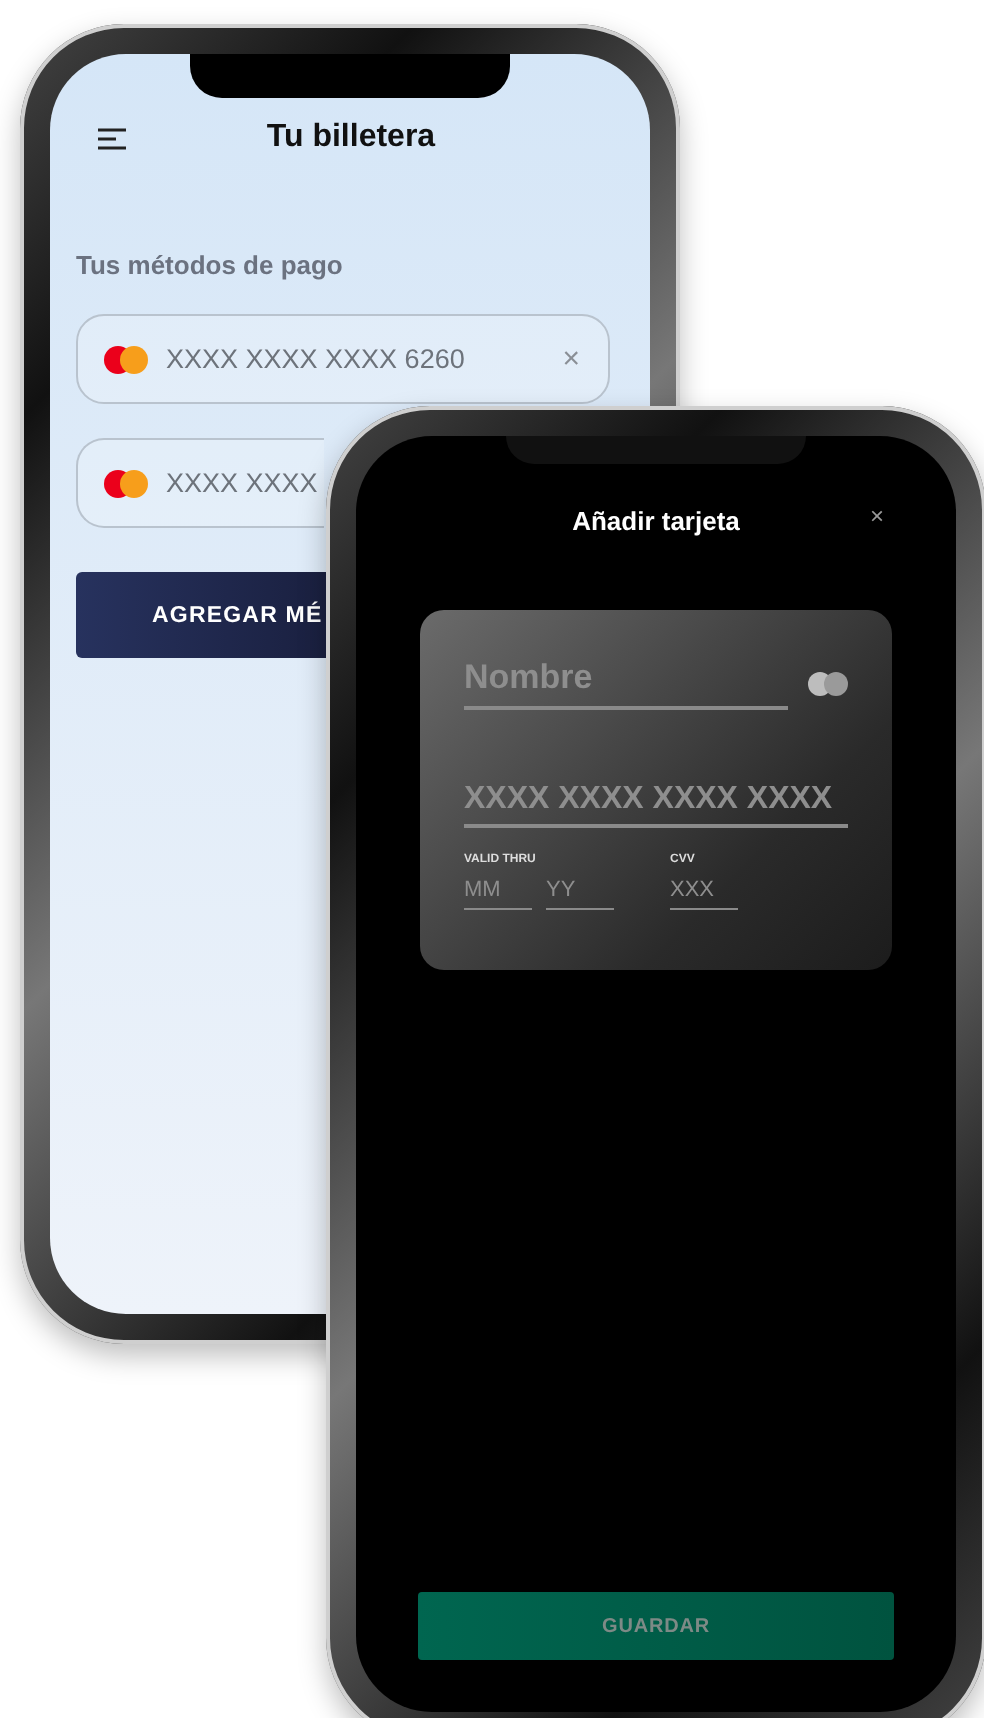 The image size is (984, 1718). Describe the element at coordinates (316, 359) in the screenshot. I see `card-number: XXXX XXXX XXXX 6260` at that location.